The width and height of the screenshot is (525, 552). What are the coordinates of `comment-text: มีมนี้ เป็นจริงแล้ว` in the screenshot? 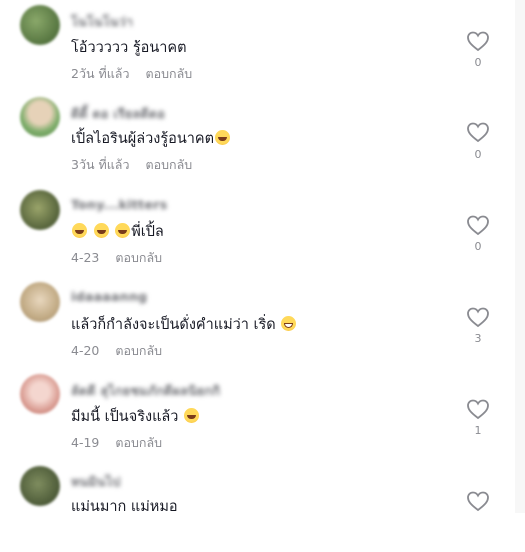 It's located at (135, 416).